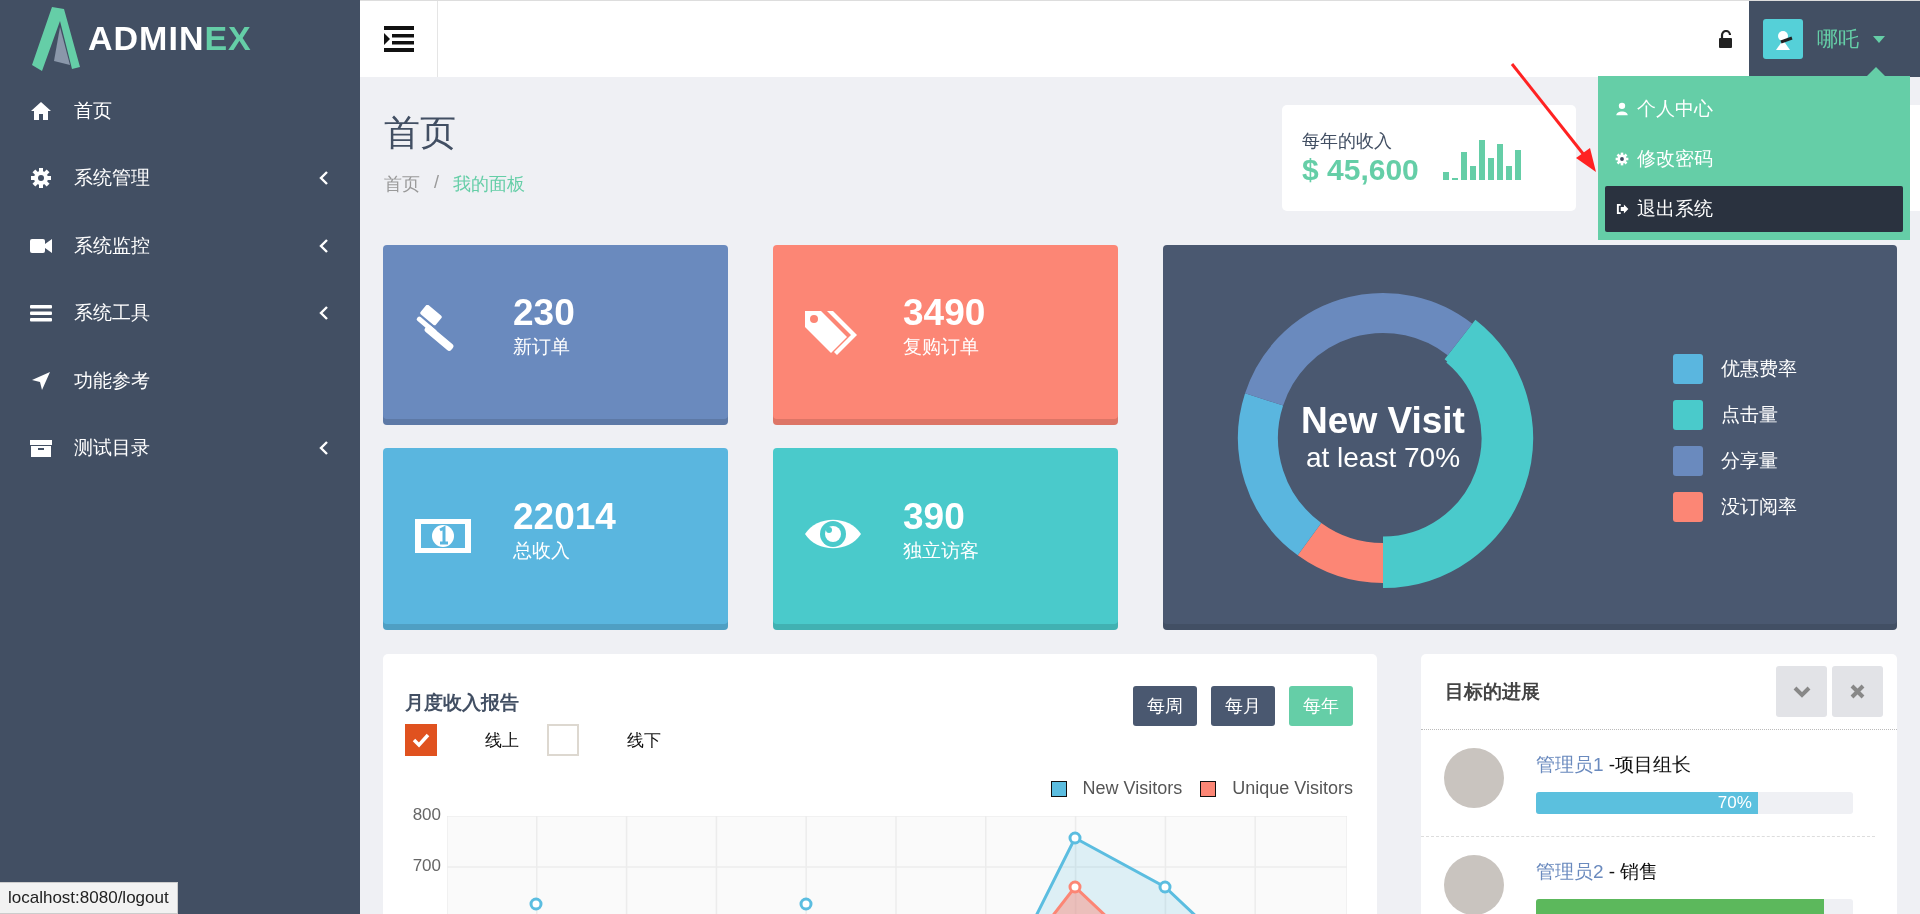 This screenshot has height=914, width=1920. I want to click on indent-icon, so click(398, 39).